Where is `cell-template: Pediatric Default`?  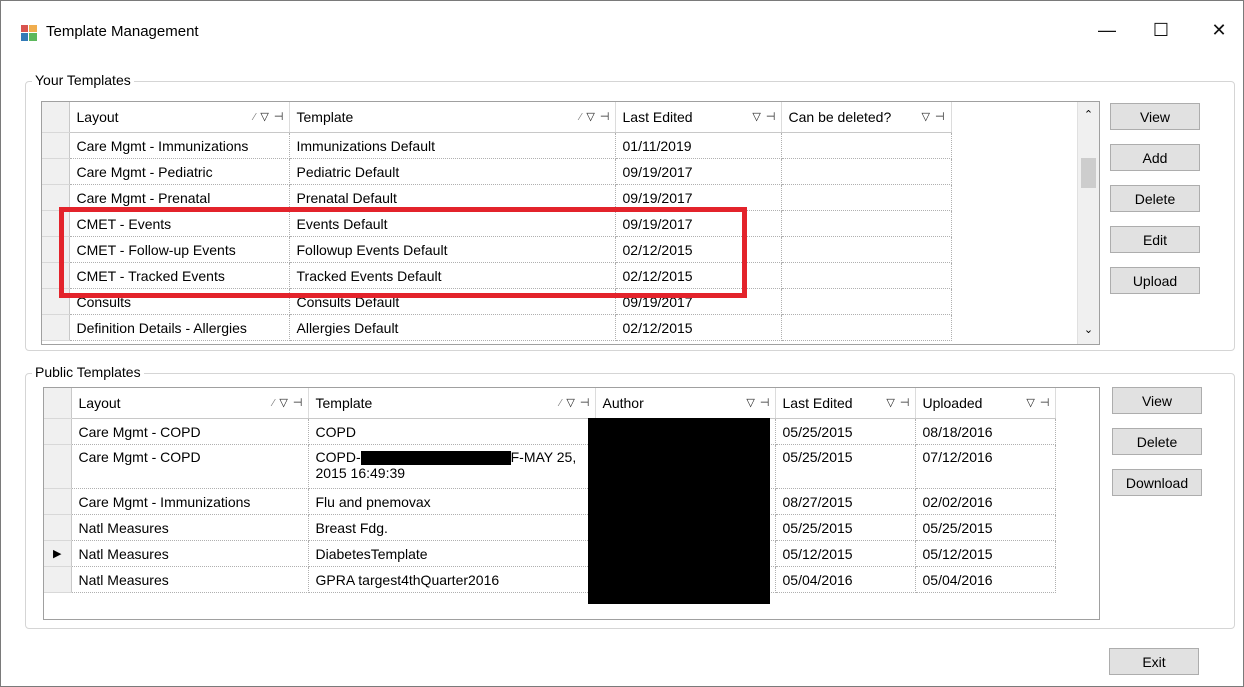
cell-template: Pediatric Default is located at coordinates (452, 171).